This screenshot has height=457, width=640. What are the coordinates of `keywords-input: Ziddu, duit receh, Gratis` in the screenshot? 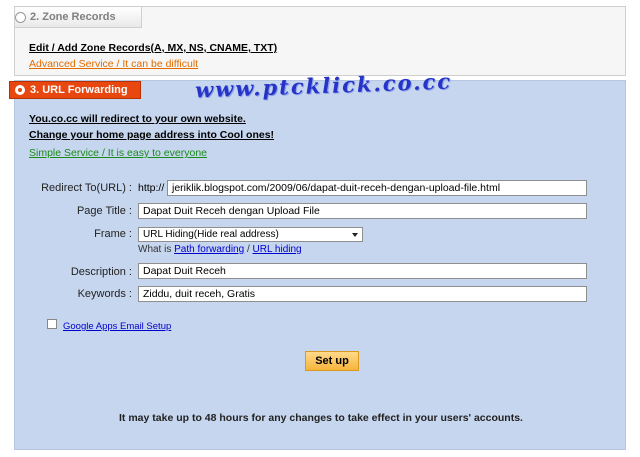 It's located at (362, 294).